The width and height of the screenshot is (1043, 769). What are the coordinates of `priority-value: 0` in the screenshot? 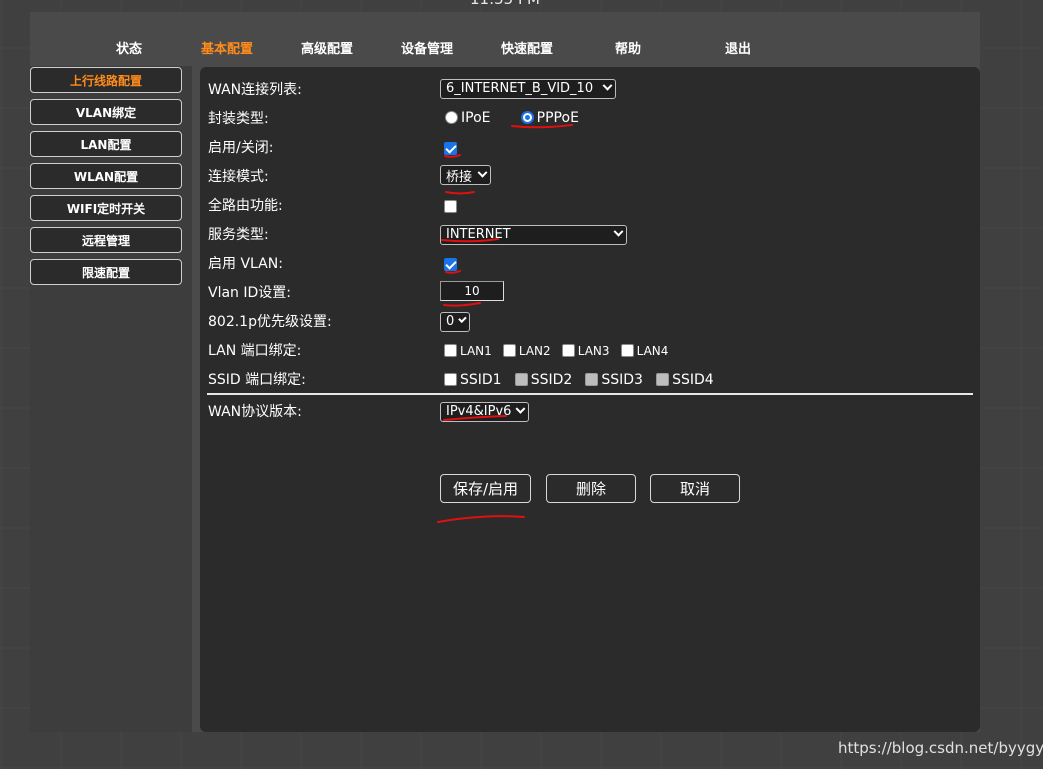 It's located at (450, 321).